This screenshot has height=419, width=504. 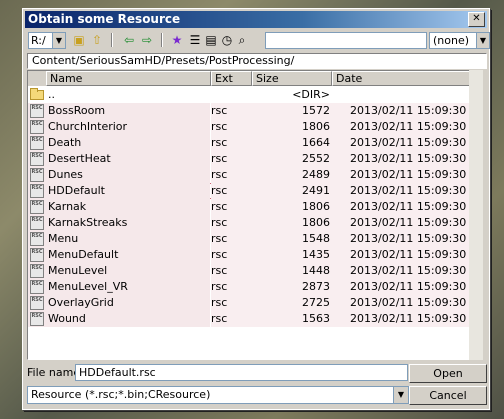 I want to click on folder-up-icon: ⇧, so click(x=97, y=40).